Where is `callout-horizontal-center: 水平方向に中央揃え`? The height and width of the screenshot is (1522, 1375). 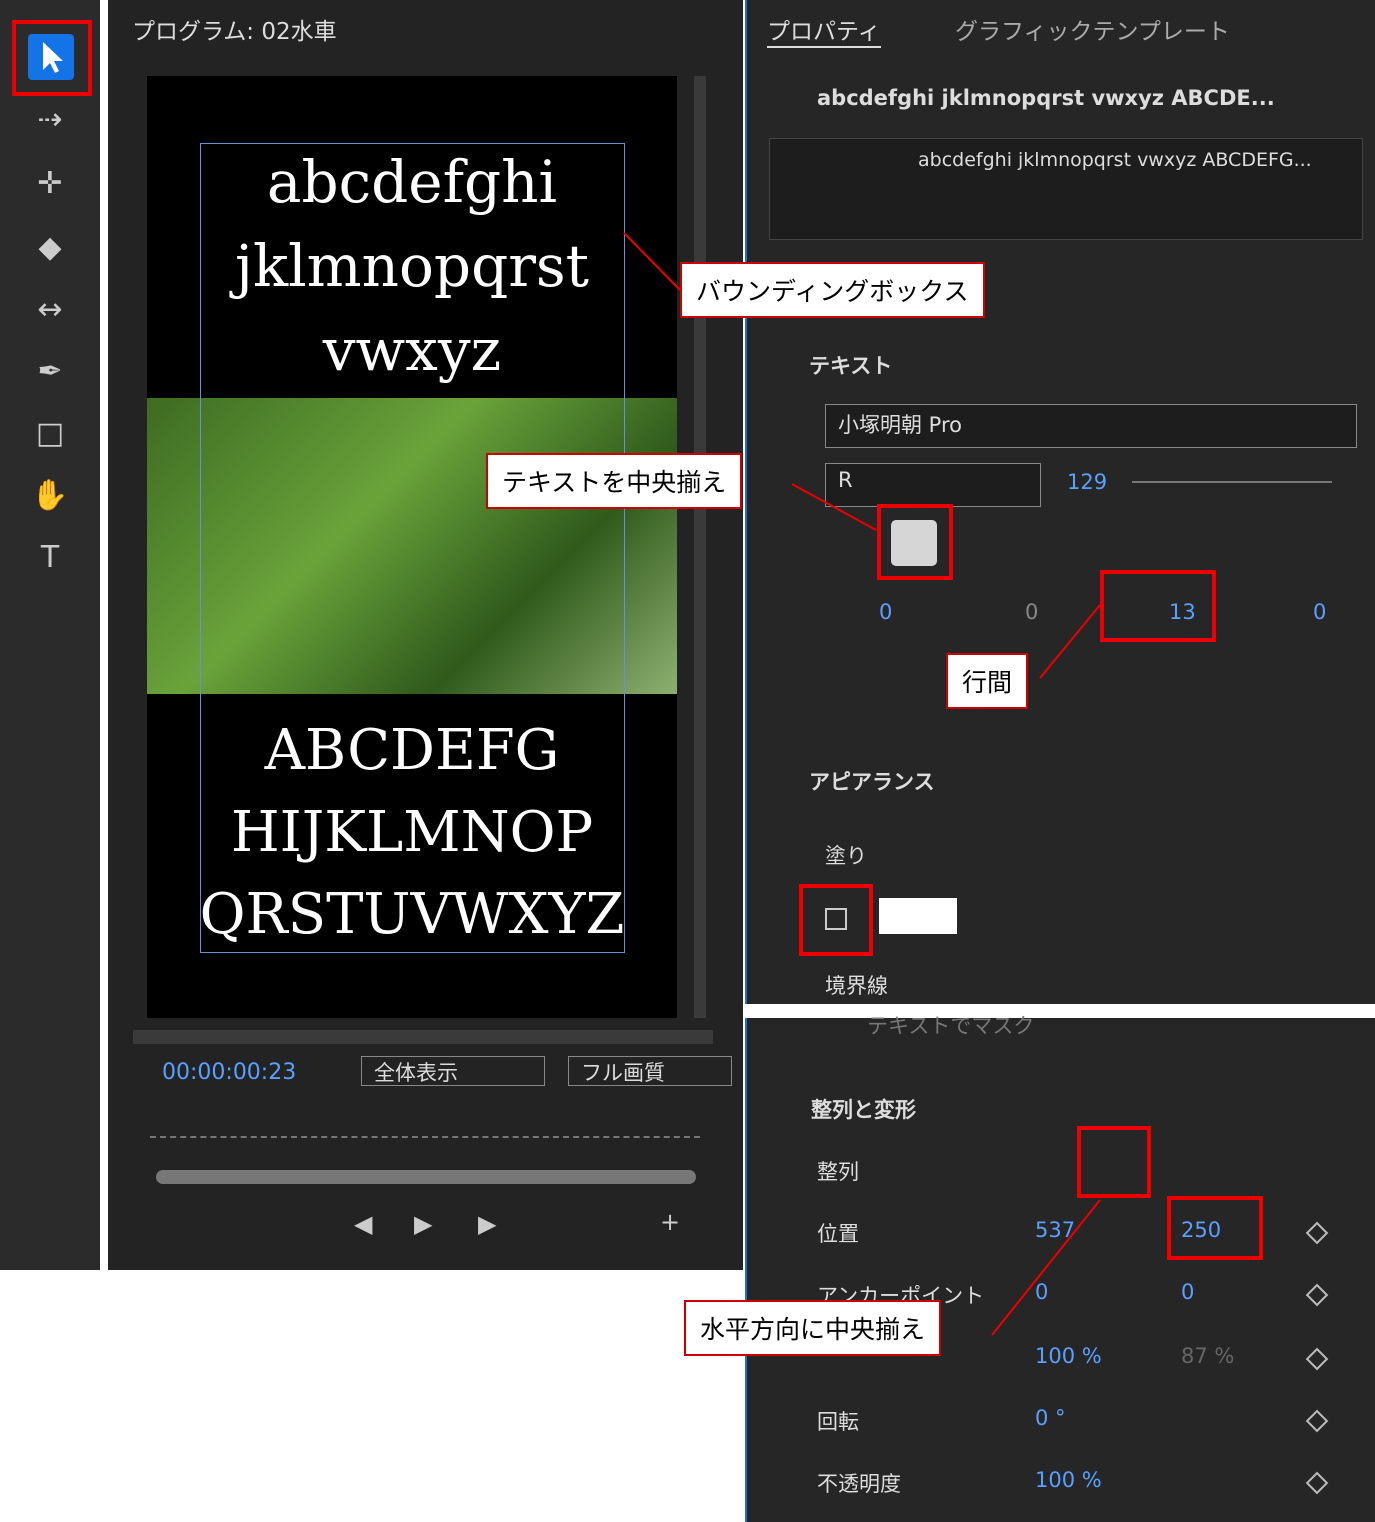 callout-horizontal-center: 水平方向に中央揃え is located at coordinates (813, 1328).